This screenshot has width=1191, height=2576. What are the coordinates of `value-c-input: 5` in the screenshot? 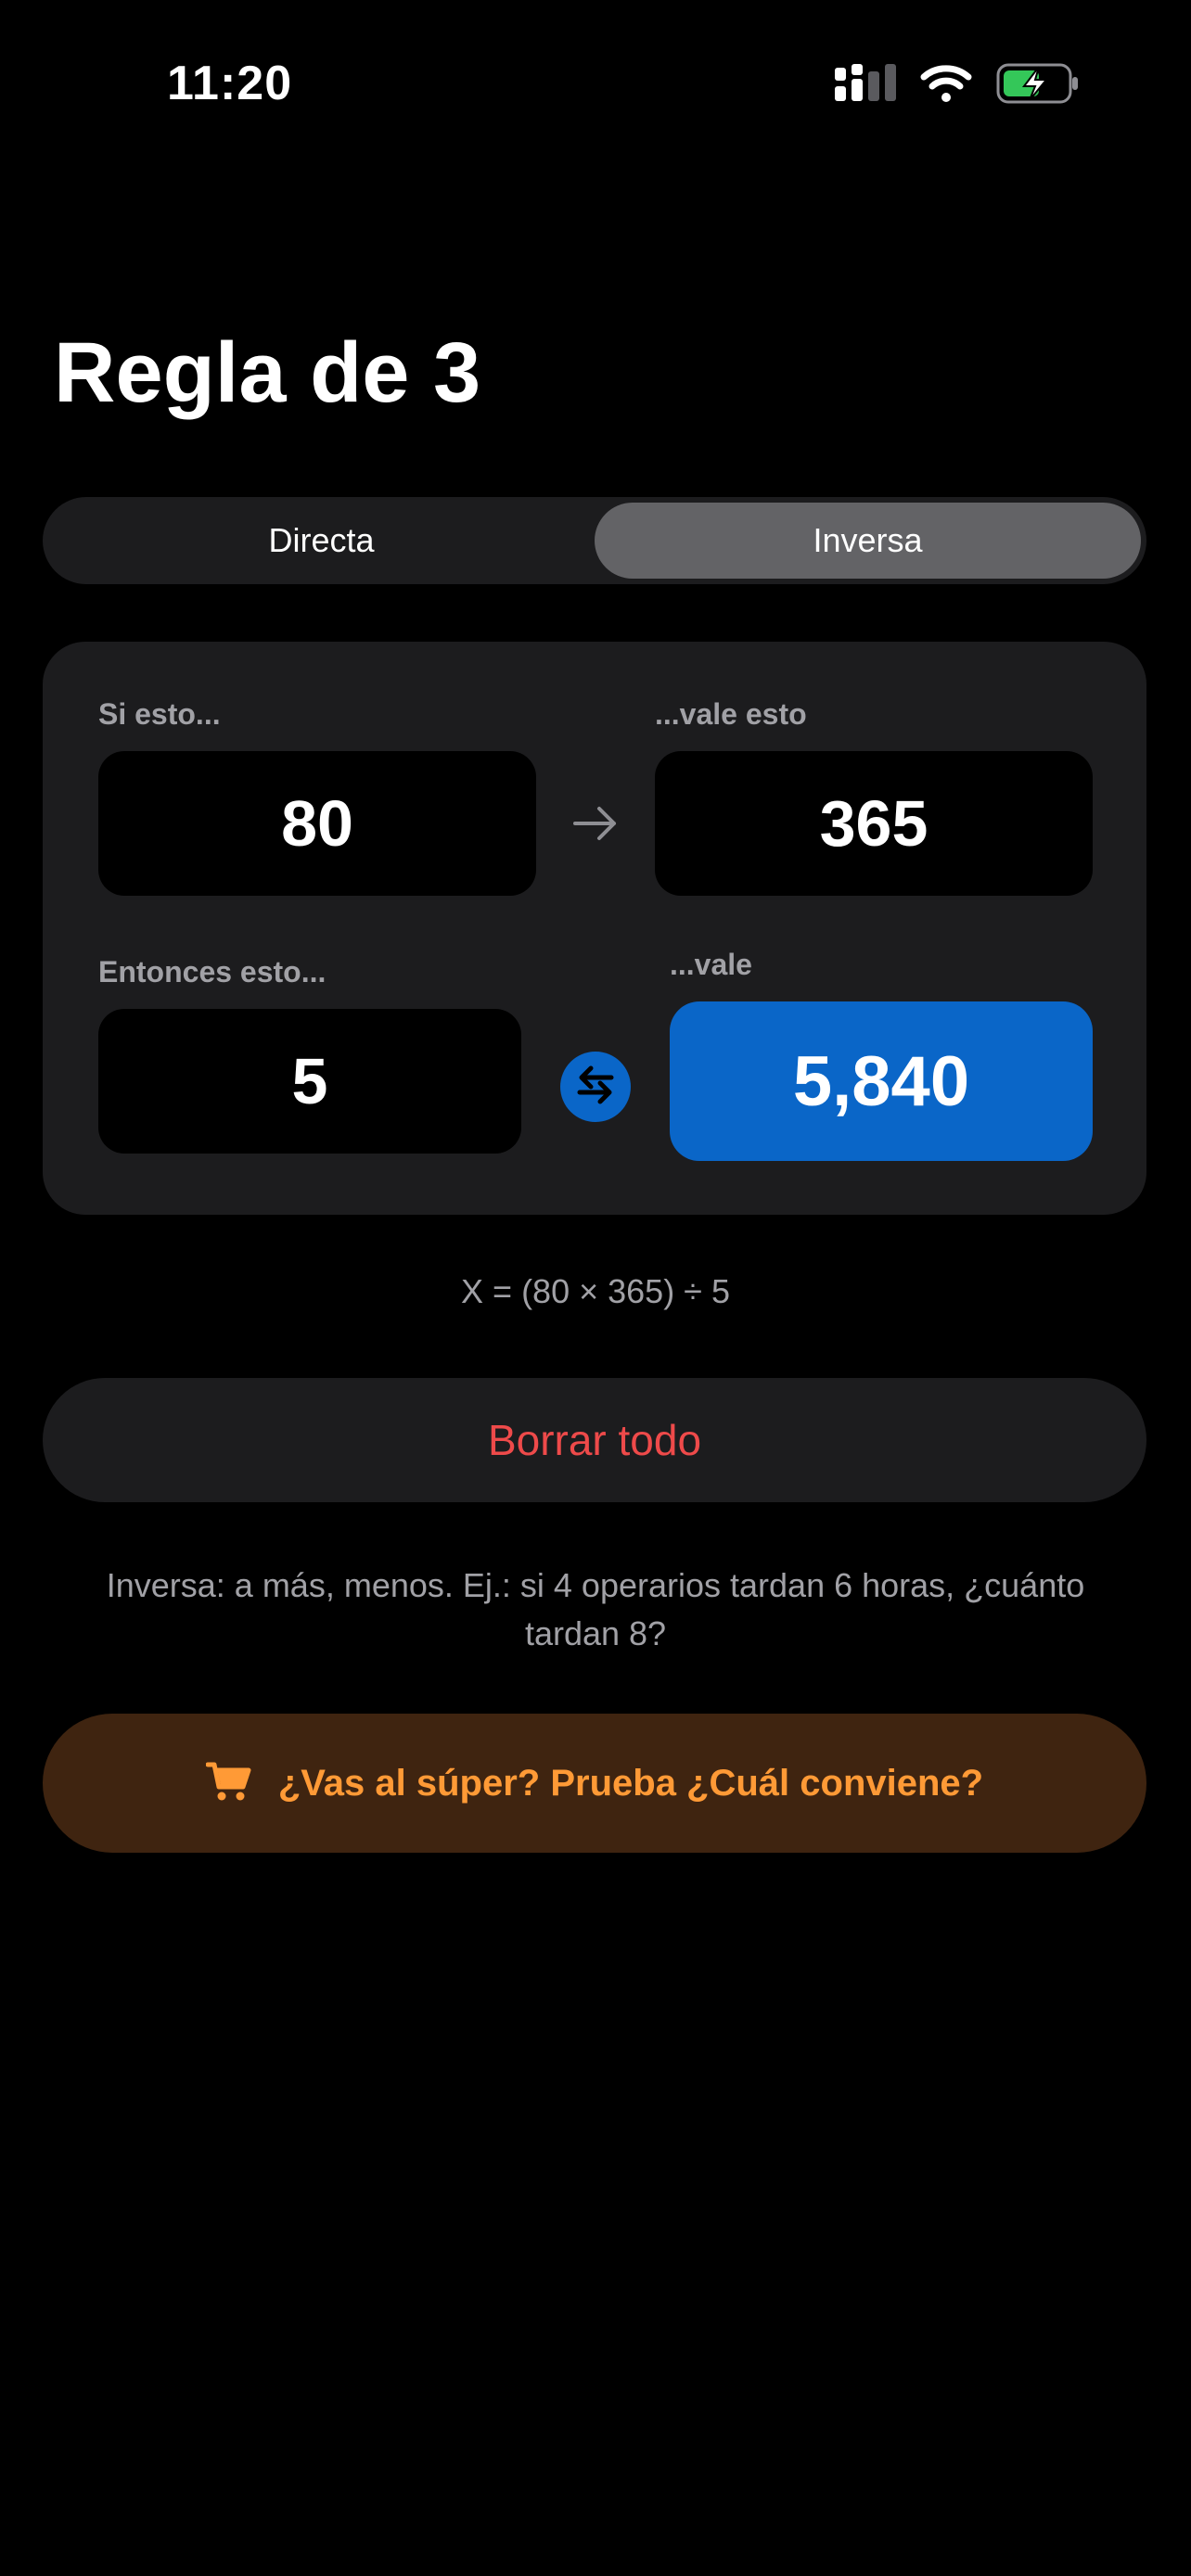 It's located at (309, 1082).